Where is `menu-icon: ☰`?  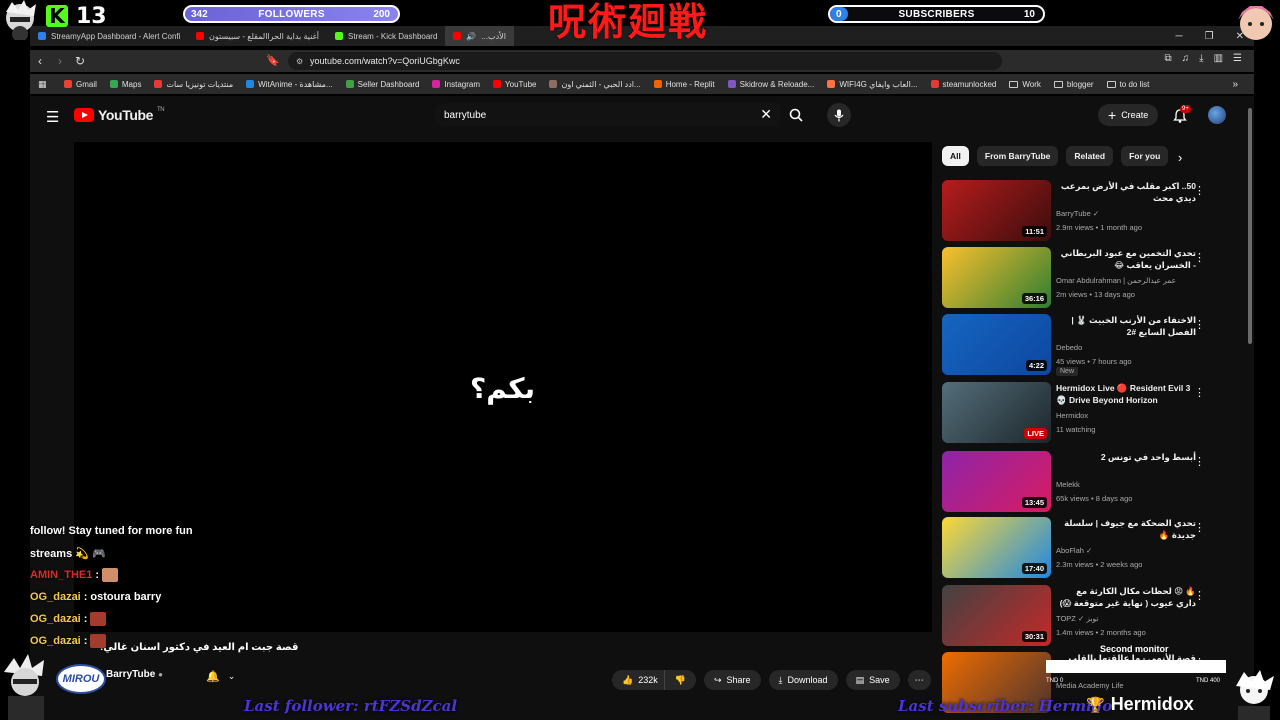
menu-icon: ☰ is located at coordinates (1237, 58).